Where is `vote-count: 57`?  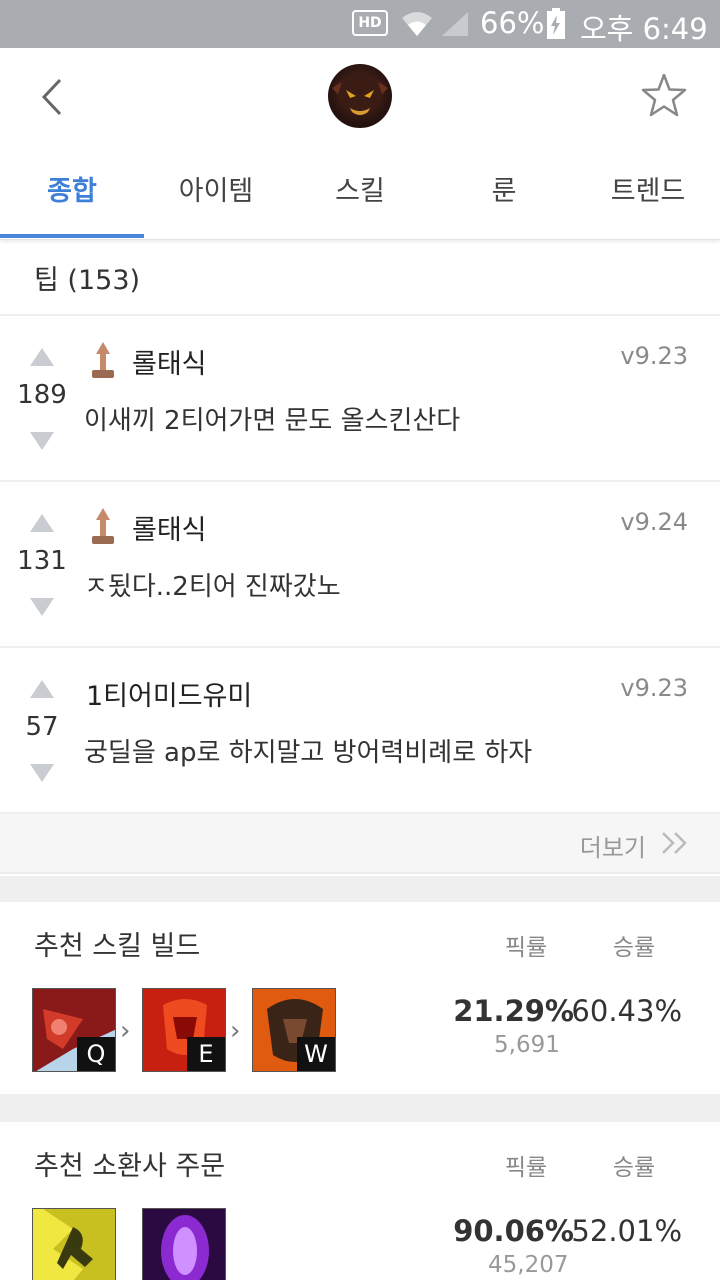
vote-count: 57 is located at coordinates (42, 727).